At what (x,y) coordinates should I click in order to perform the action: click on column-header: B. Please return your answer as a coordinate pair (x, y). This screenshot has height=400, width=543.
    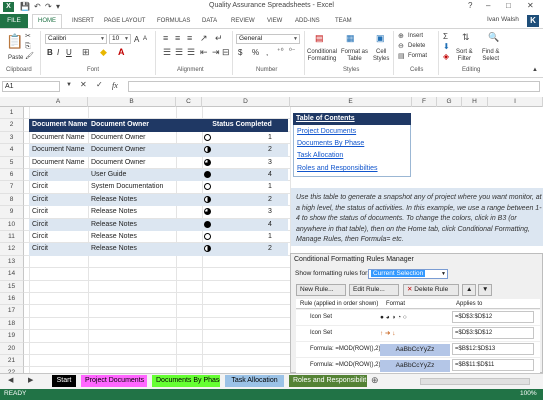
    Looking at the image, I should click on (132, 102).